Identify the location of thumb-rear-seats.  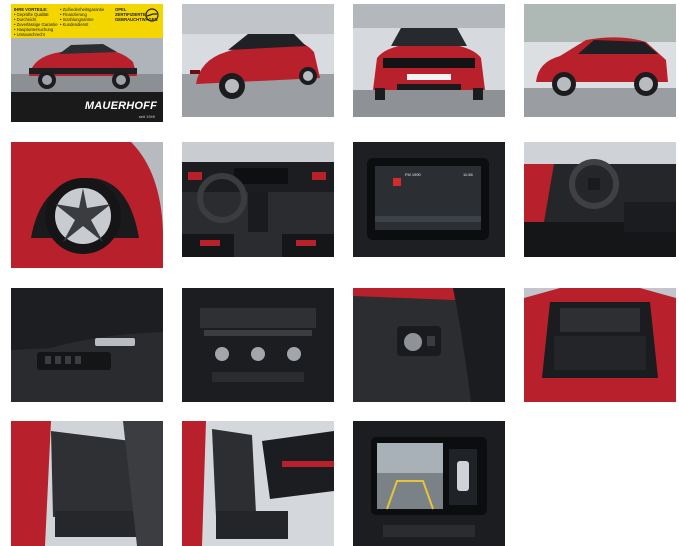
(87, 483).